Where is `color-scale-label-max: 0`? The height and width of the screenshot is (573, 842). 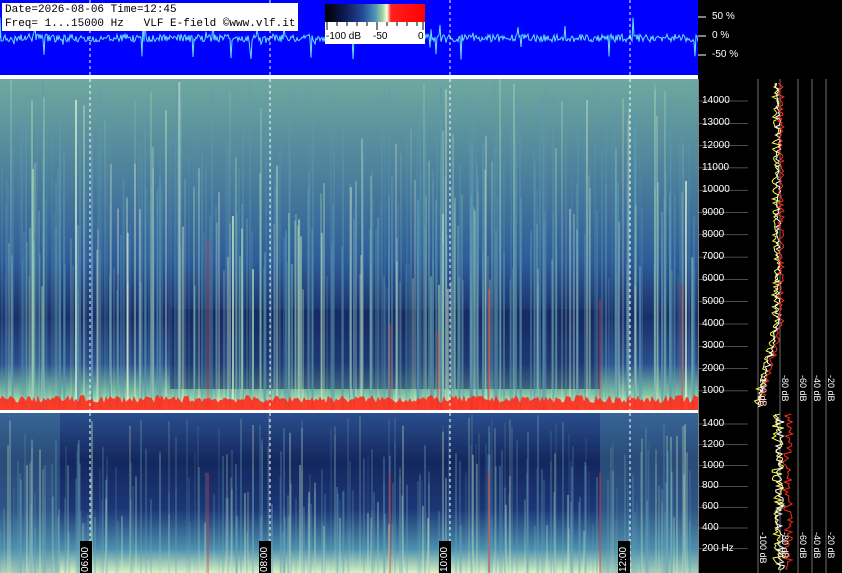 color-scale-label-max: 0 is located at coordinates (421, 36).